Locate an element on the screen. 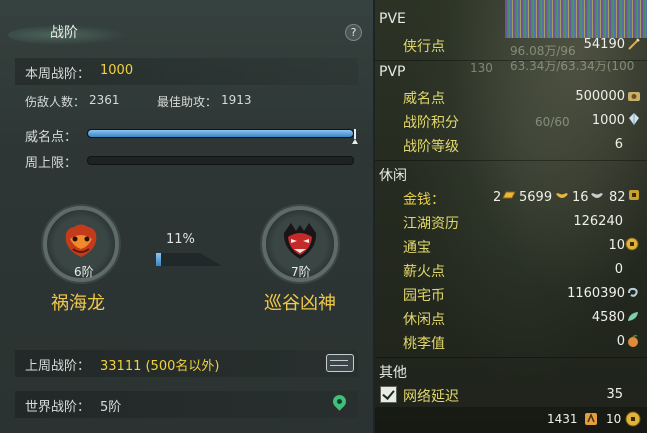 The width and height of the screenshot is (647, 433). kills-value: 2361 is located at coordinates (104, 100).